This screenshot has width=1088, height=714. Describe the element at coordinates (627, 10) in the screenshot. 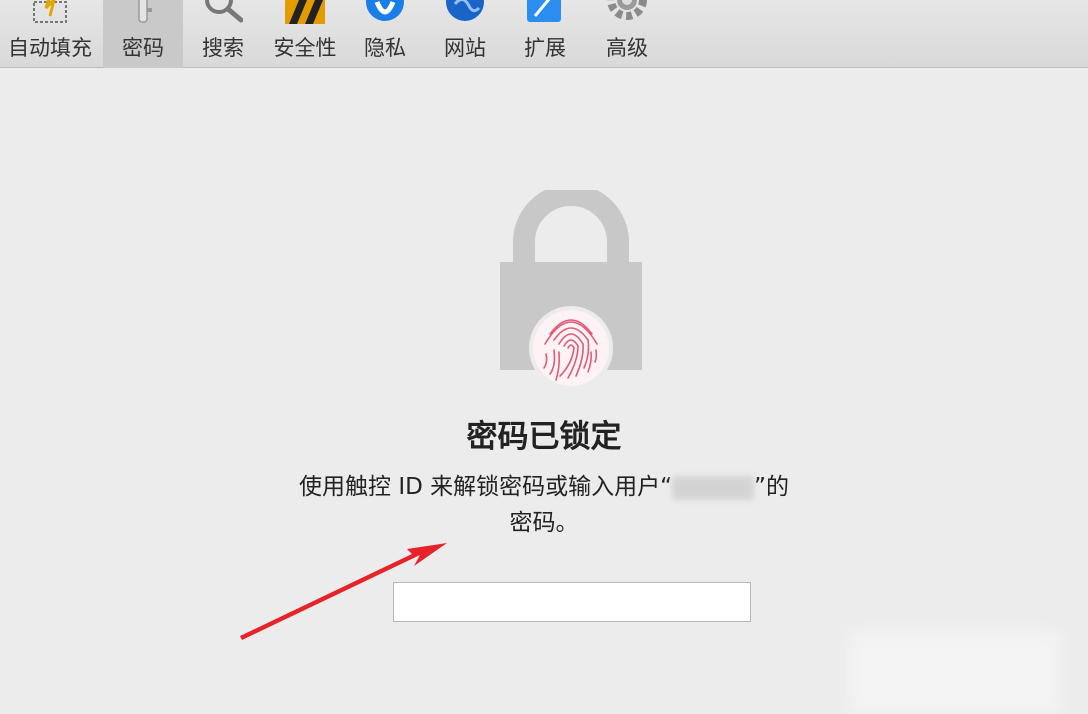

I see `gear-icon` at that location.